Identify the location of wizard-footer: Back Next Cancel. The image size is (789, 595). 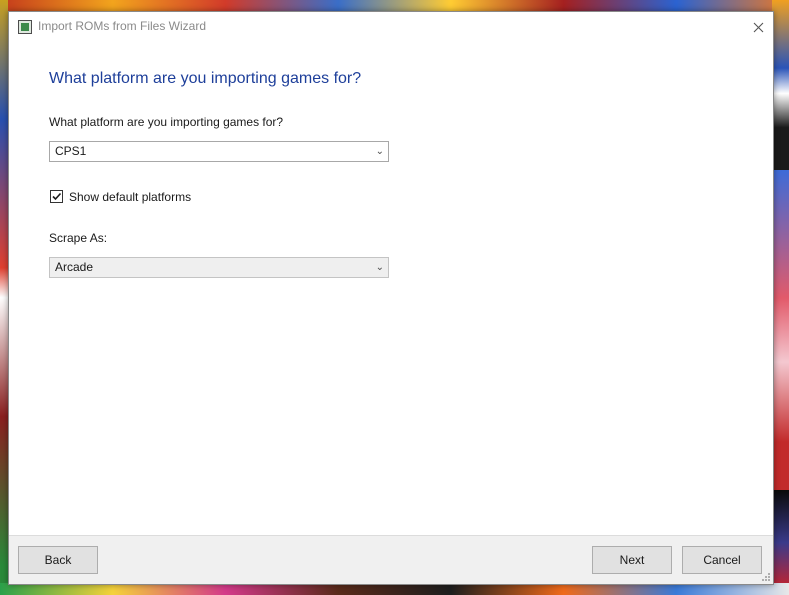
(391, 559).